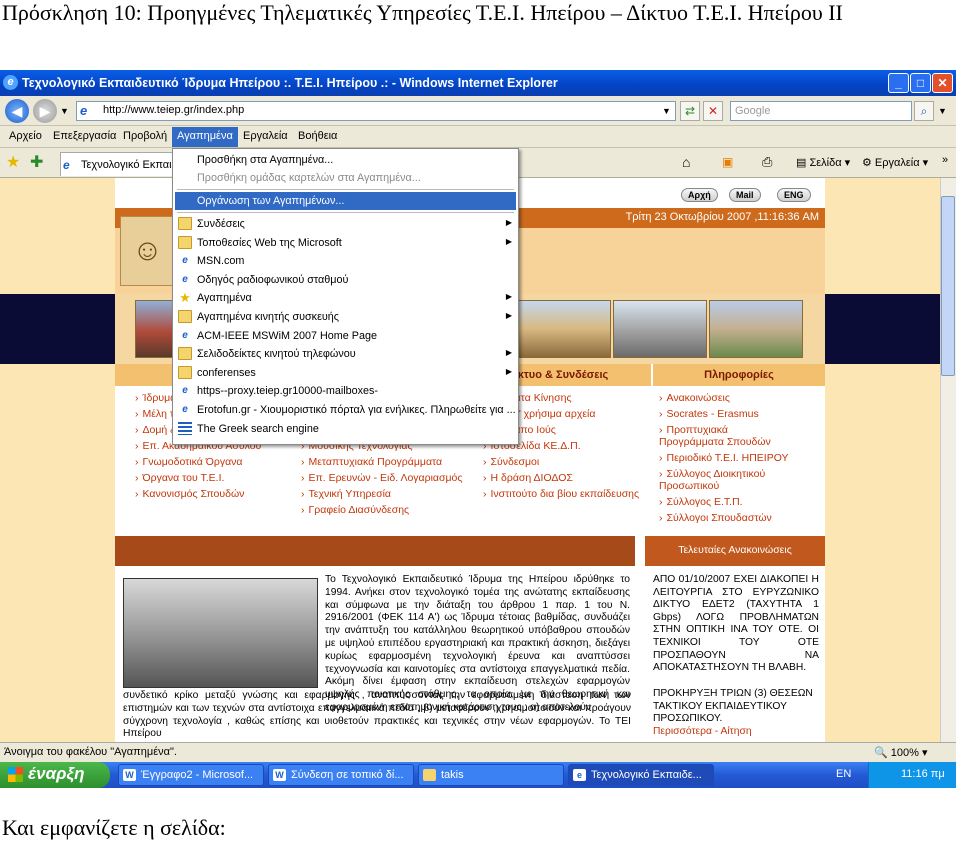 This screenshot has width=960, height=844. Describe the element at coordinates (719, 436) in the screenshot. I see `link: Προπτυχιακά Προγράμματα Σπουδών` at that location.